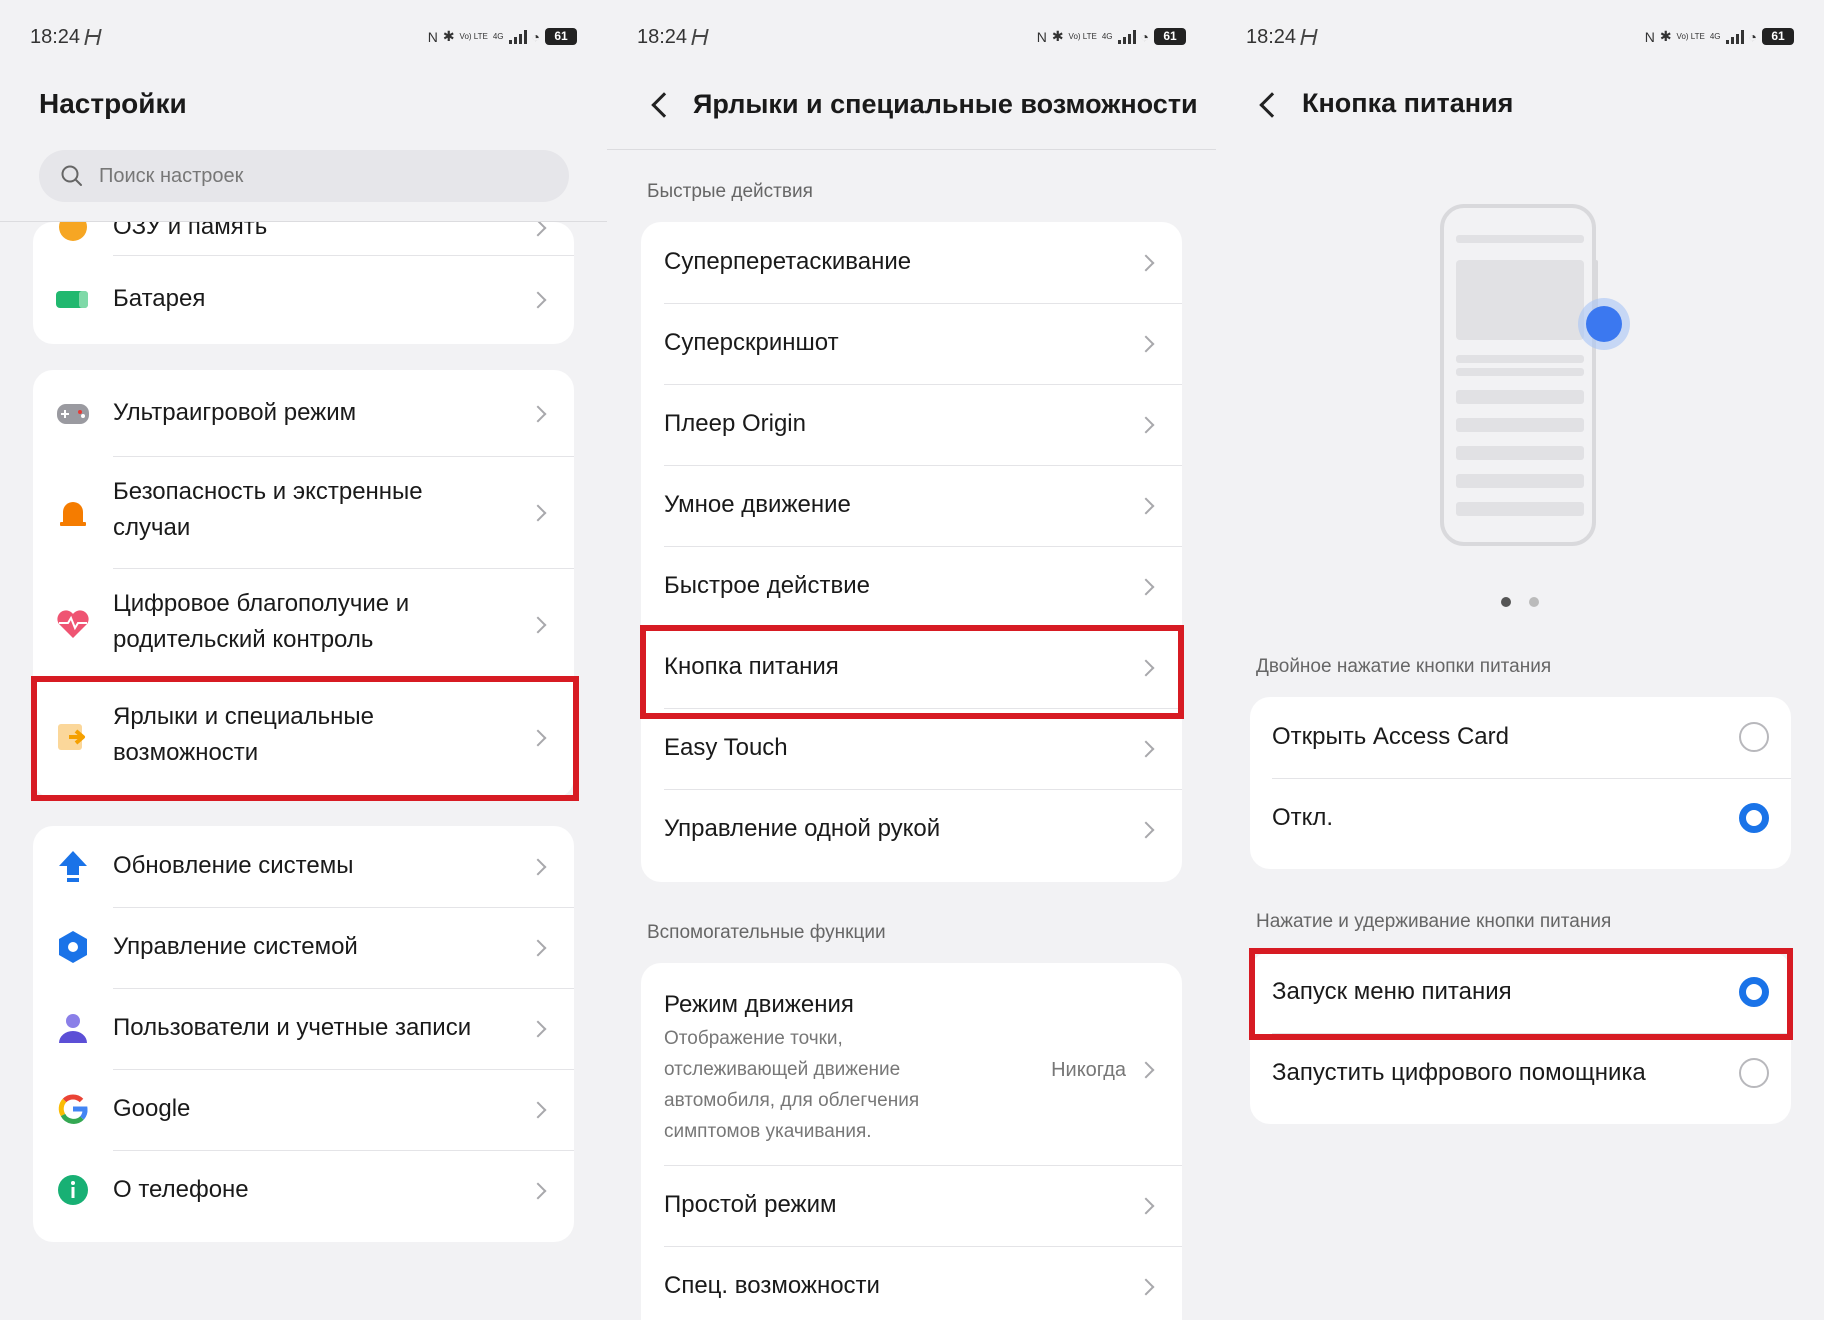 The width and height of the screenshot is (1824, 1320). What do you see at coordinates (1520, 737) in the screenshot?
I see `option-access-card: Открыть Access Card` at bounding box center [1520, 737].